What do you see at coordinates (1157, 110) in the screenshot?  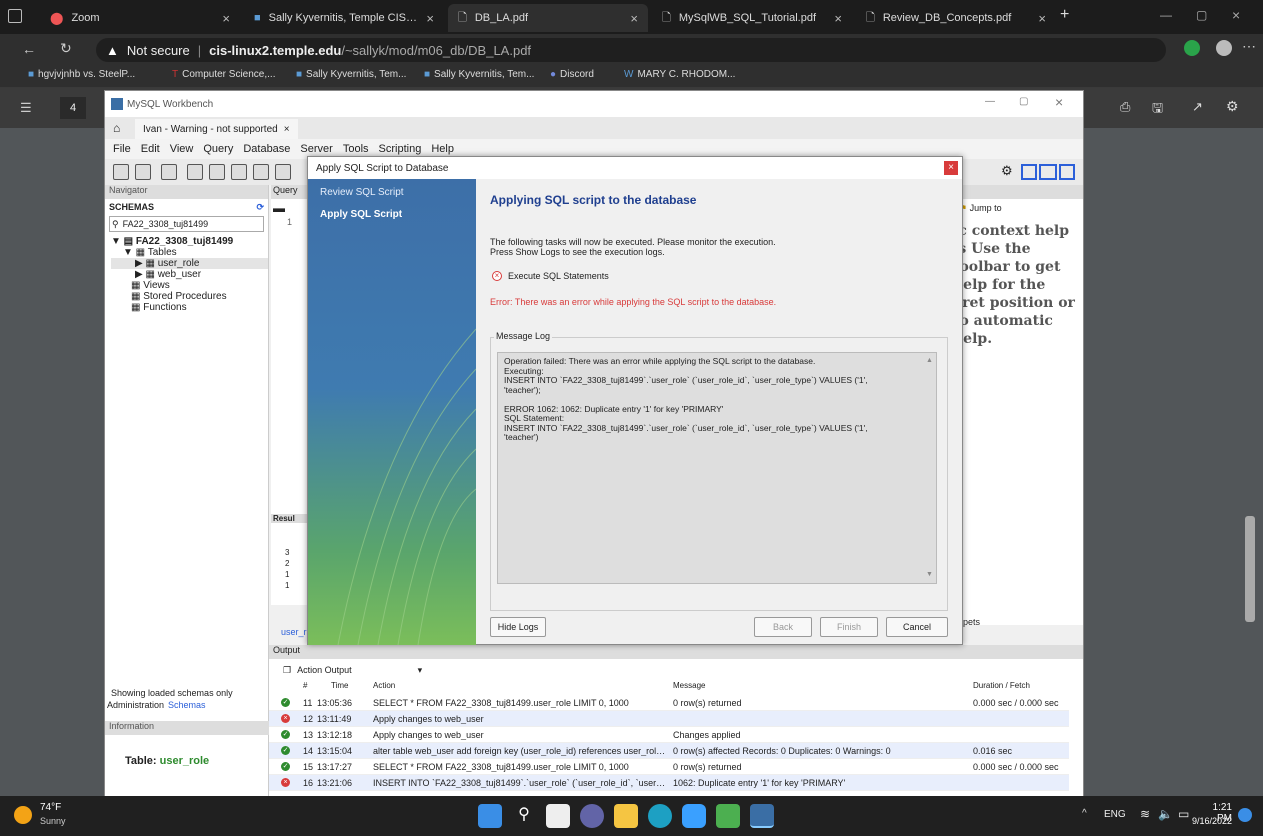 I see `save-icon: 🖫` at bounding box center [1157, 110].